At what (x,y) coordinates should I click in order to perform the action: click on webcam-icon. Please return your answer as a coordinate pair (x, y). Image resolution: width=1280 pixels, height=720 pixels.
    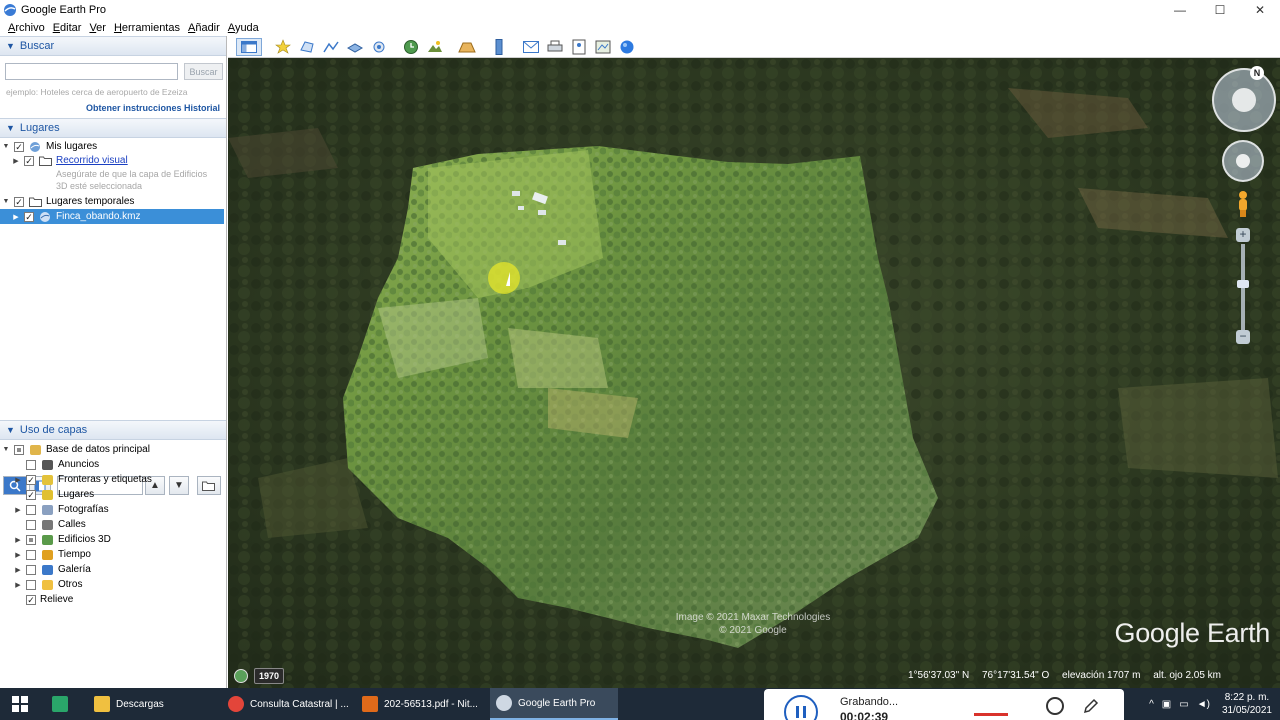
    Looking at the image, I should click on (1055, 706).